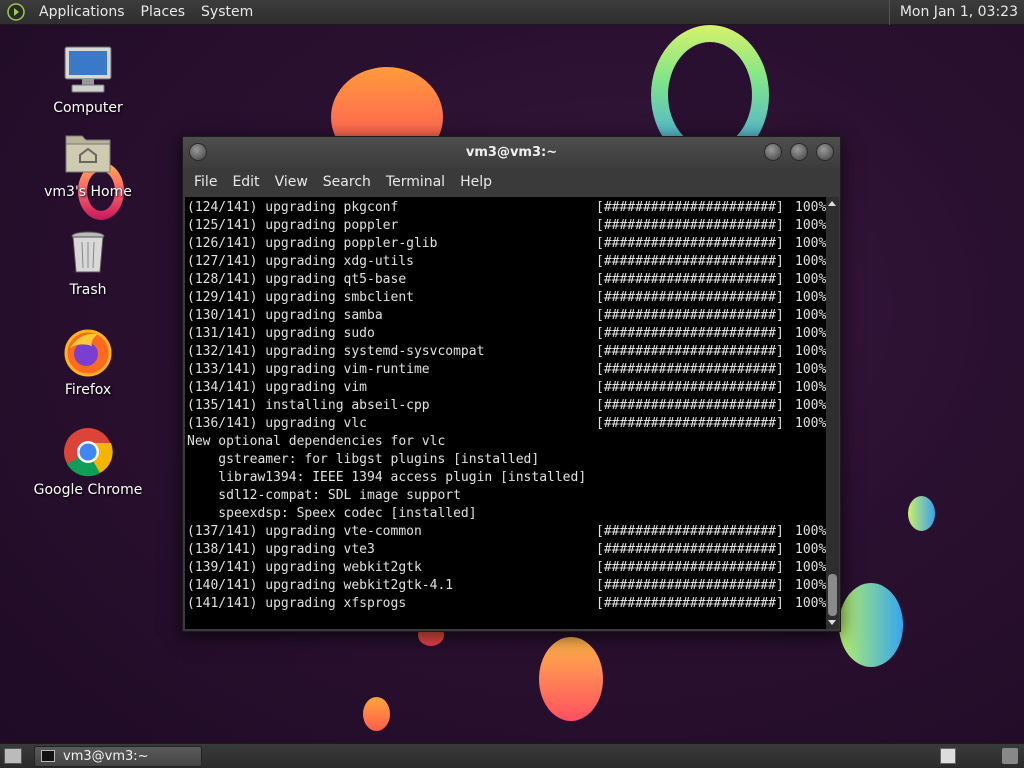 This screenshot has width=1024, height=768. I want to click on menu-file: File, so click(206, 182).